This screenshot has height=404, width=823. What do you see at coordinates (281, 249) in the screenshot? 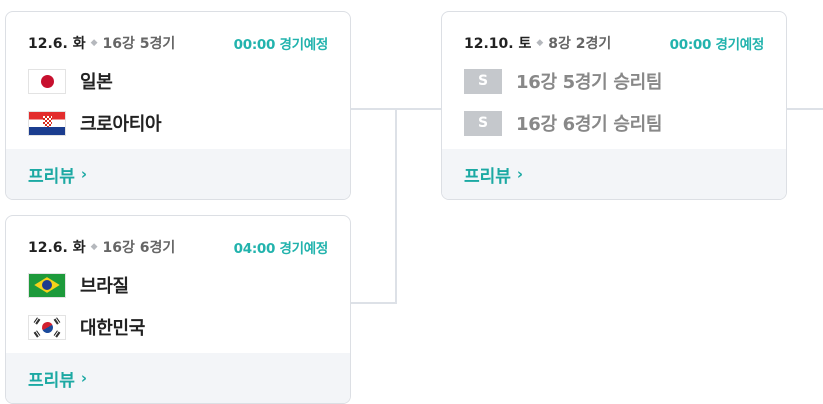
I see `match-status: 04:00 경기예정` at bounding box center [281, 249].